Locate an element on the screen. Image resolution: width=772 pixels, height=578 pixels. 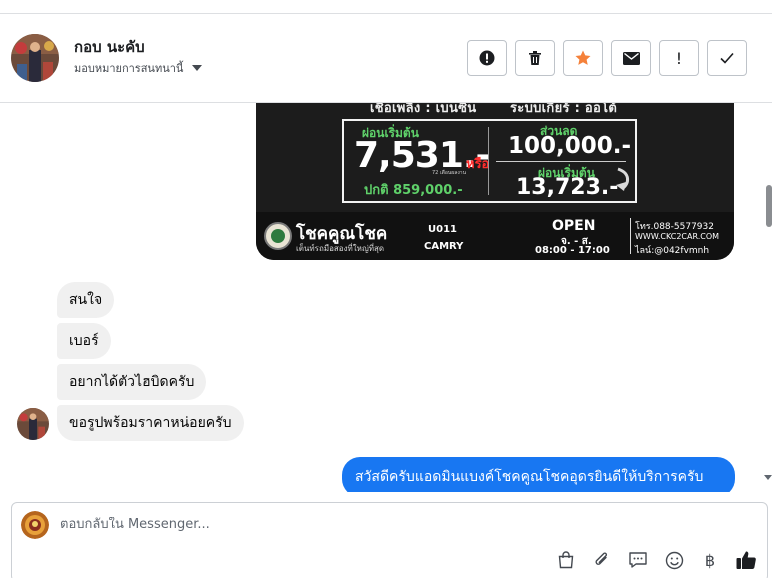
ad-open: OPEN is located at coordinates (574, 226).